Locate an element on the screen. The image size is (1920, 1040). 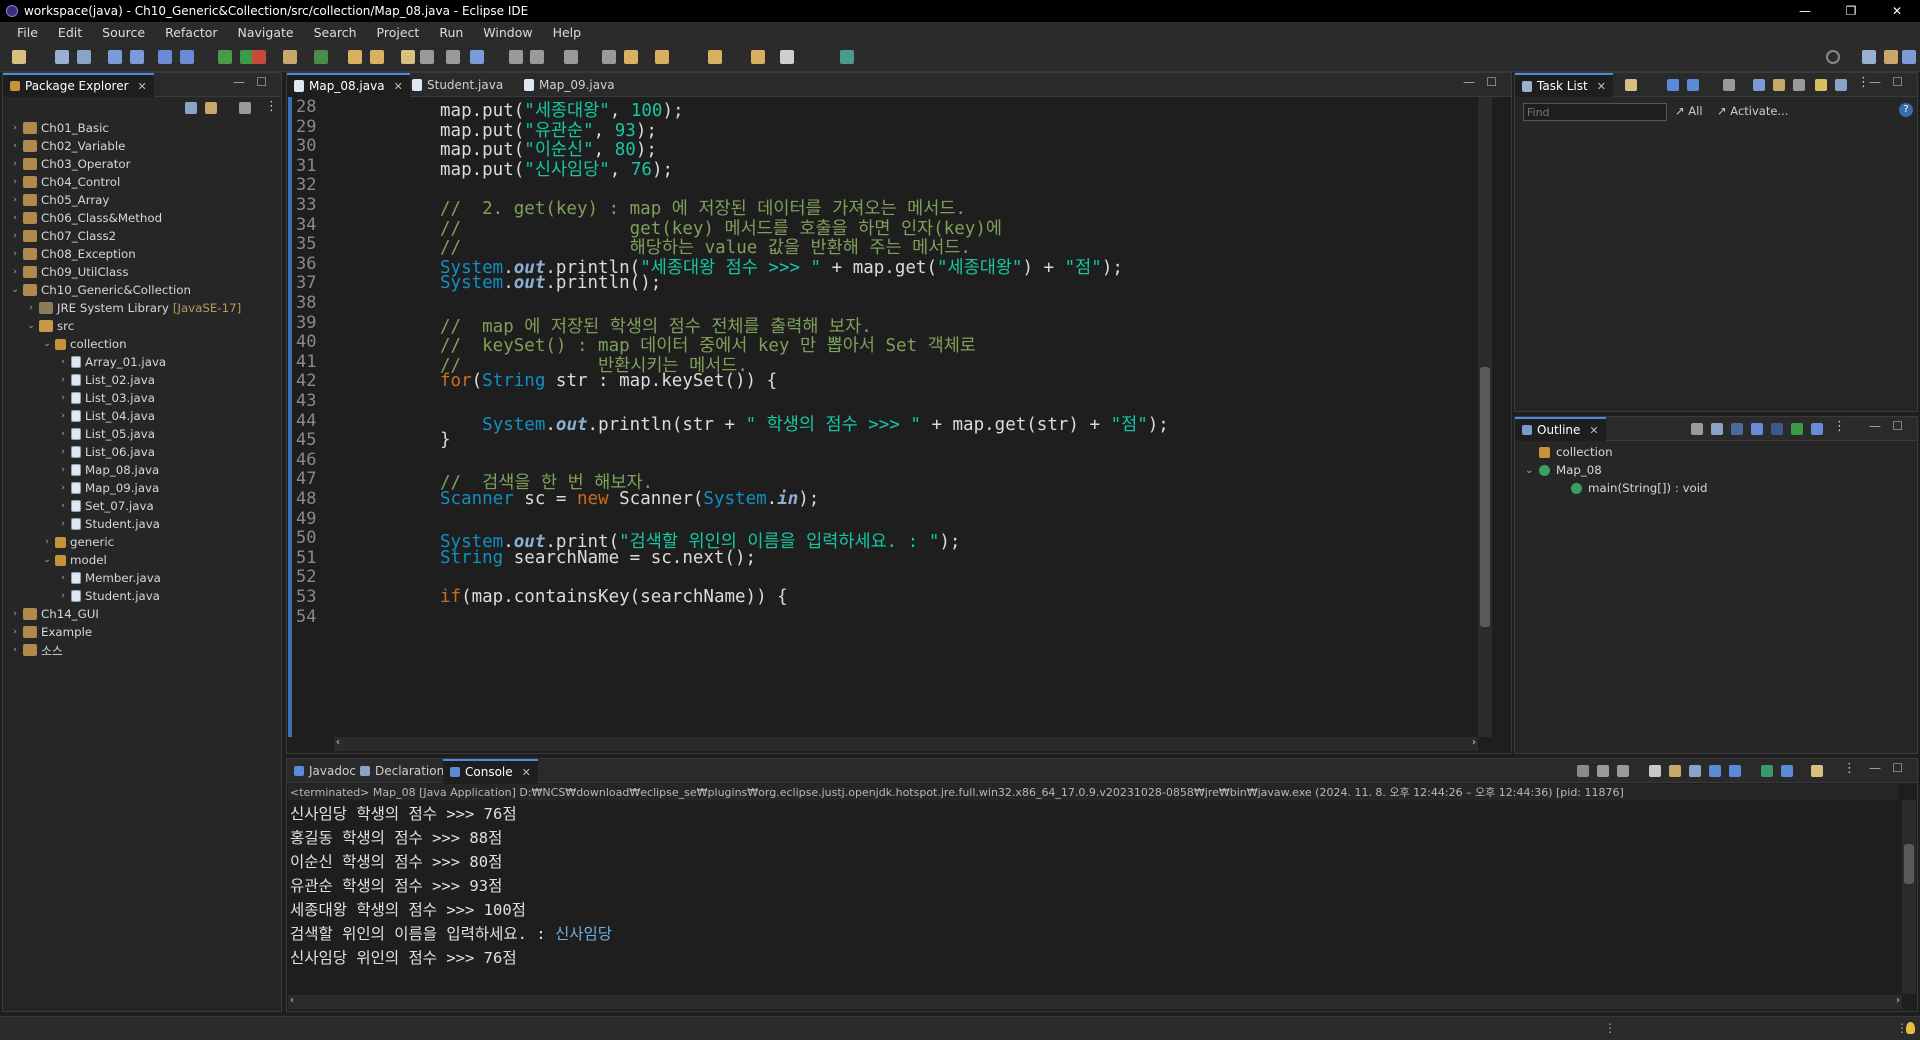
open-folder-icon is located at coordinates (407, 57).